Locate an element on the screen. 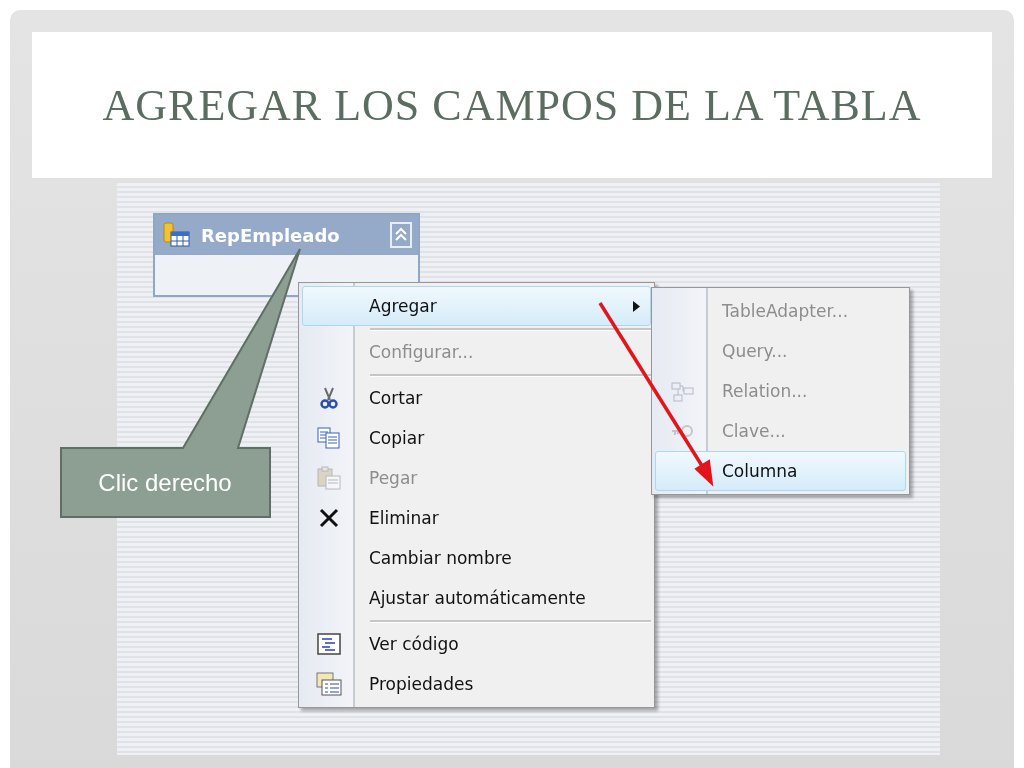  submenu-arrow-icon is located at coordinates (636, 306).